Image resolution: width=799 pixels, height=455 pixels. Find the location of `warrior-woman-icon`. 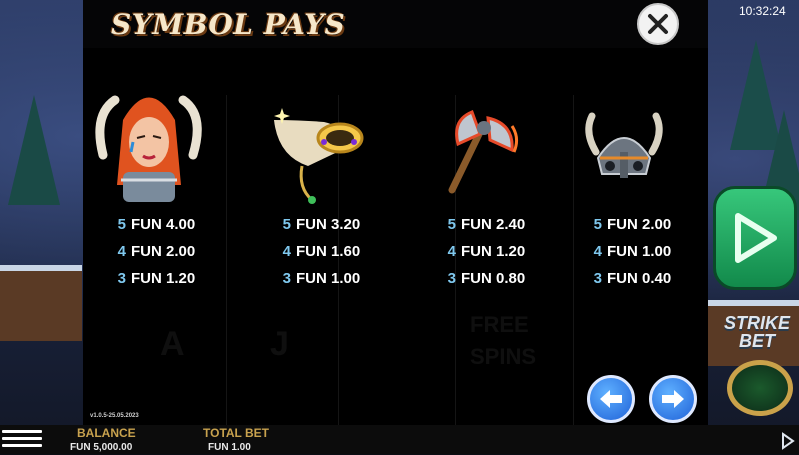

warrior-woman-icon is located at coordinates (149, 145).